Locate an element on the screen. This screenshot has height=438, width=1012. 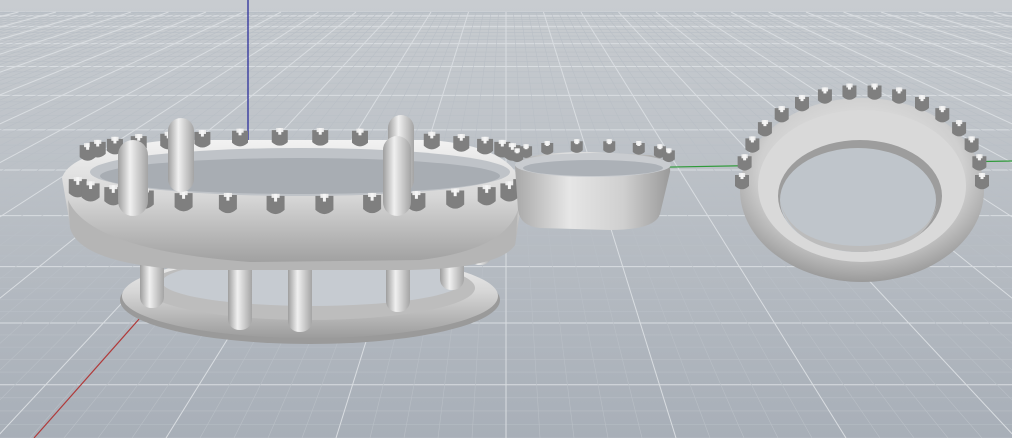
prong-left-front is located at coordinates (133, 178).